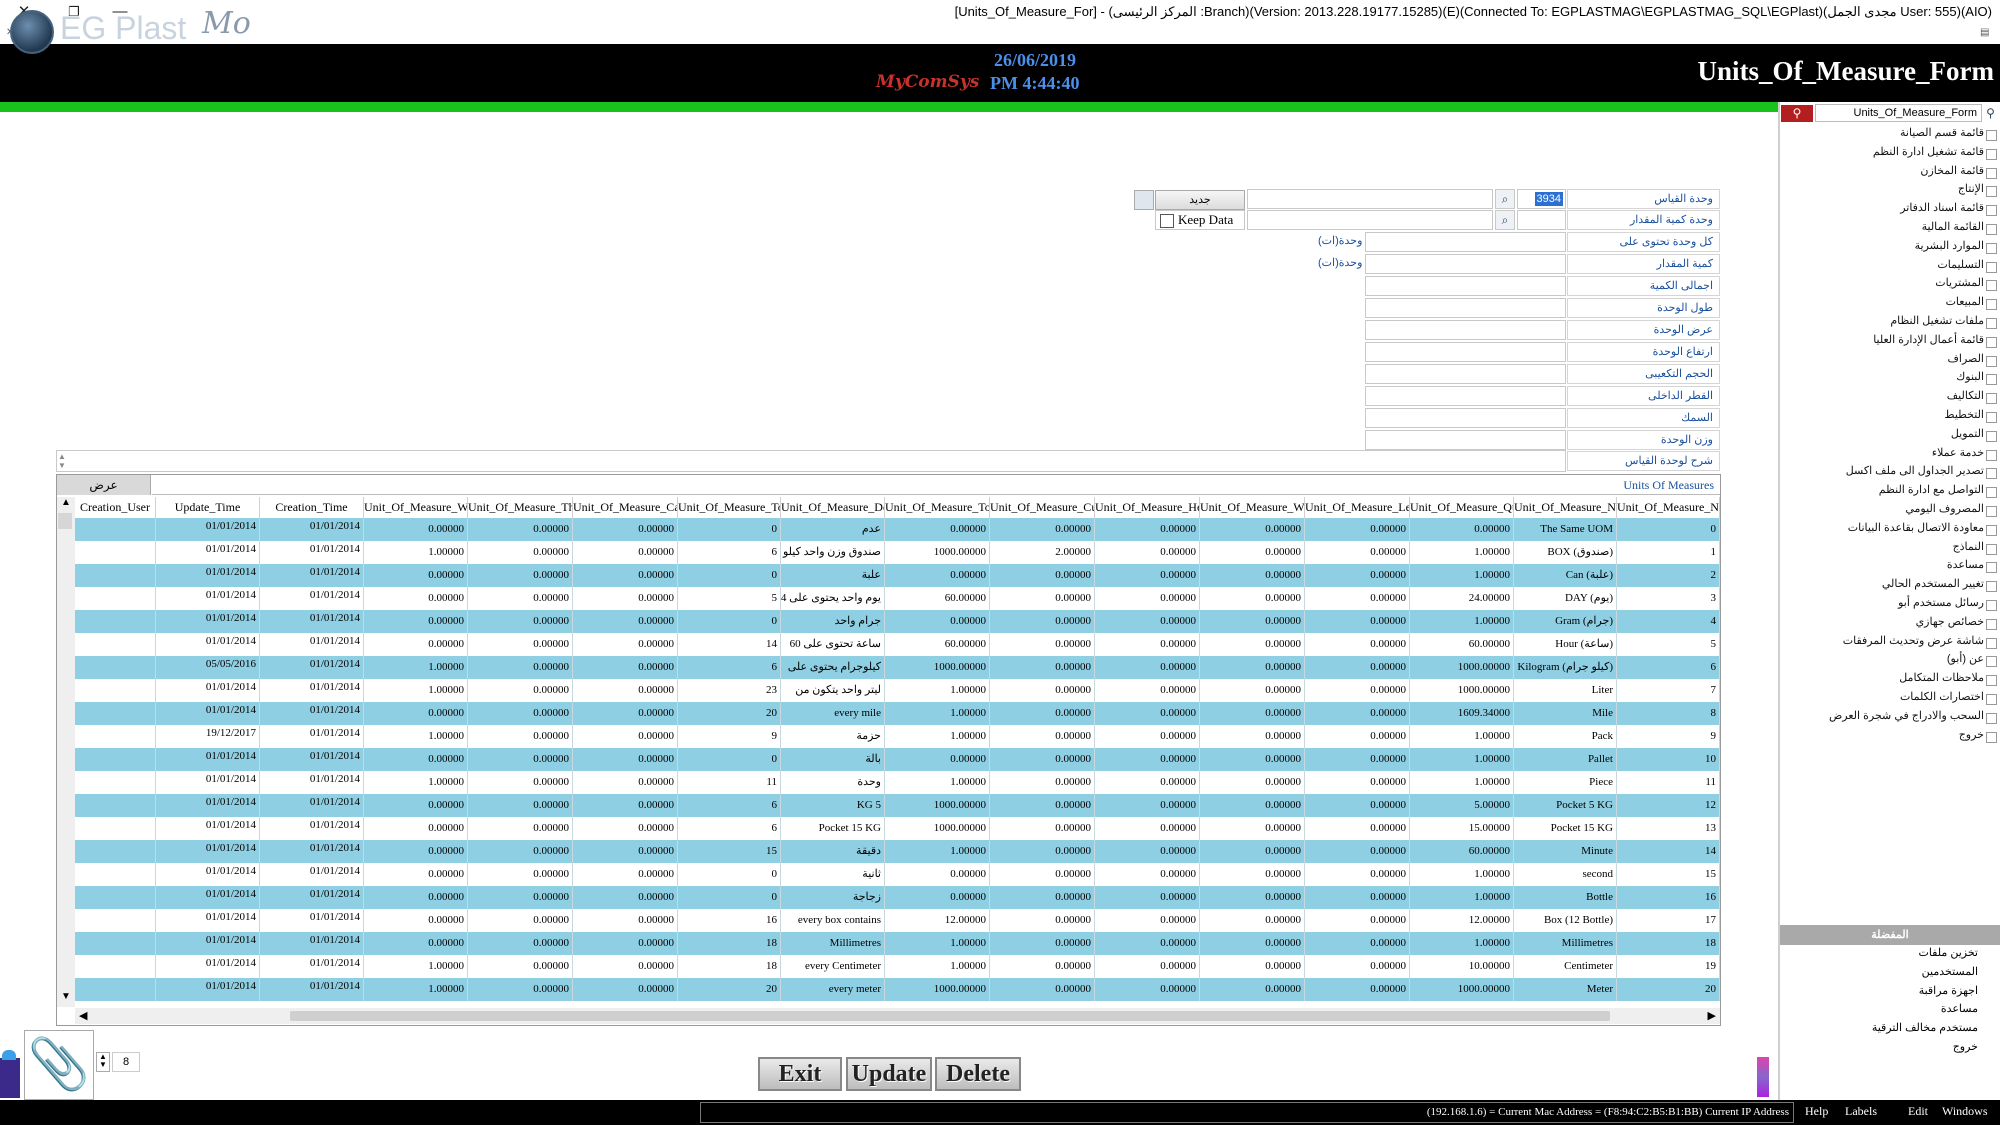  Describe the element at coordinates (1965, 1111) in the screenshot. I see `menu-item: Windows` at that location.